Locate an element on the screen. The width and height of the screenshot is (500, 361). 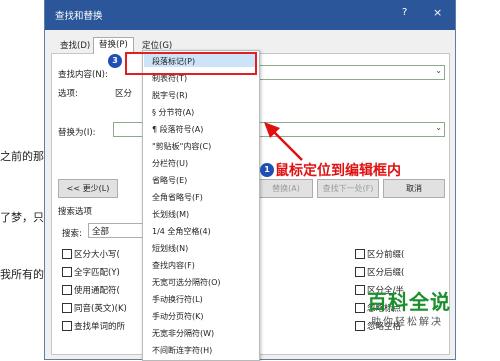
menu-item-clipboard: "剪贴板"内容(C) is located at coordinates (181, 146).